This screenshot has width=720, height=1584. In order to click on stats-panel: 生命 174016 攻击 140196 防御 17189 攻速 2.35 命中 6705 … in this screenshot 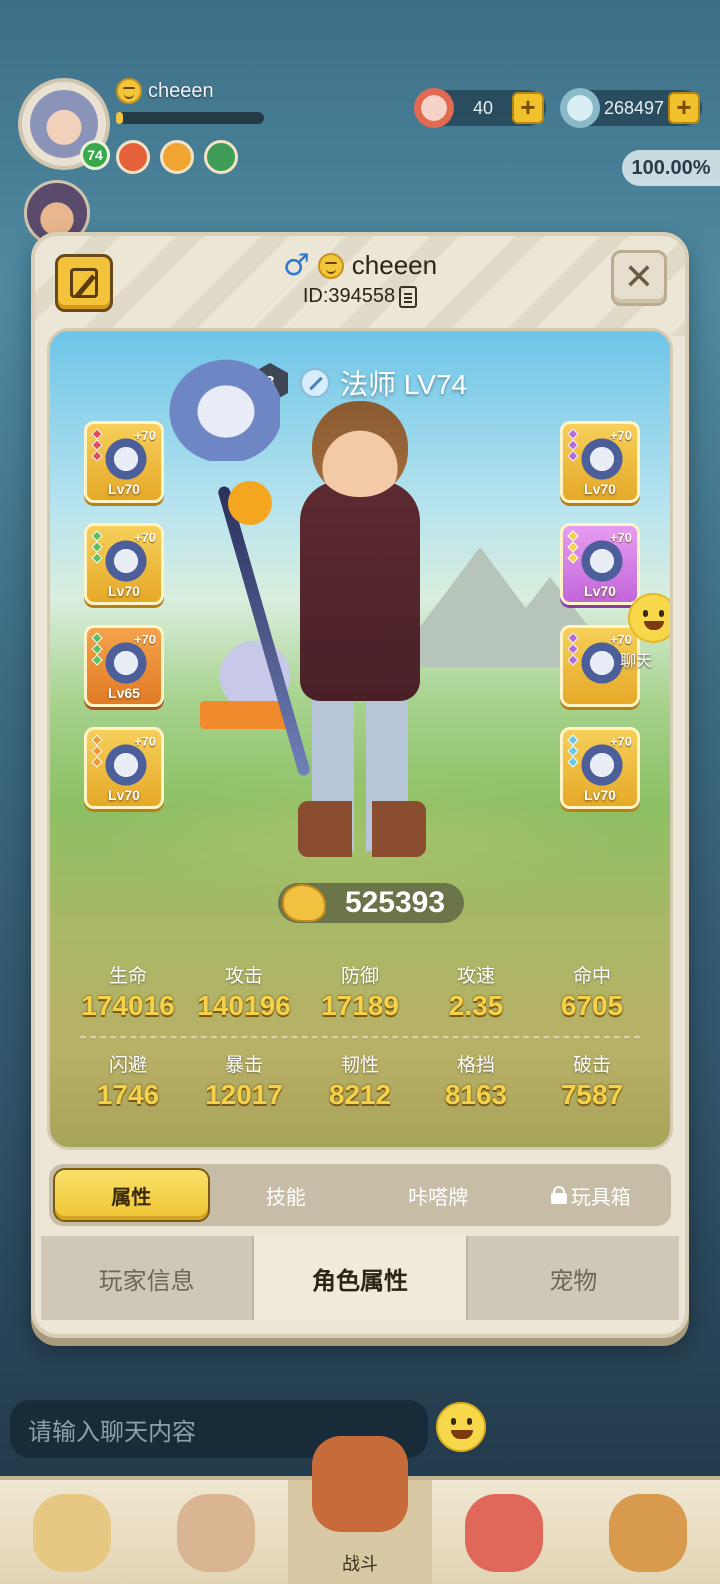, I will do `click(360, 1036)`.